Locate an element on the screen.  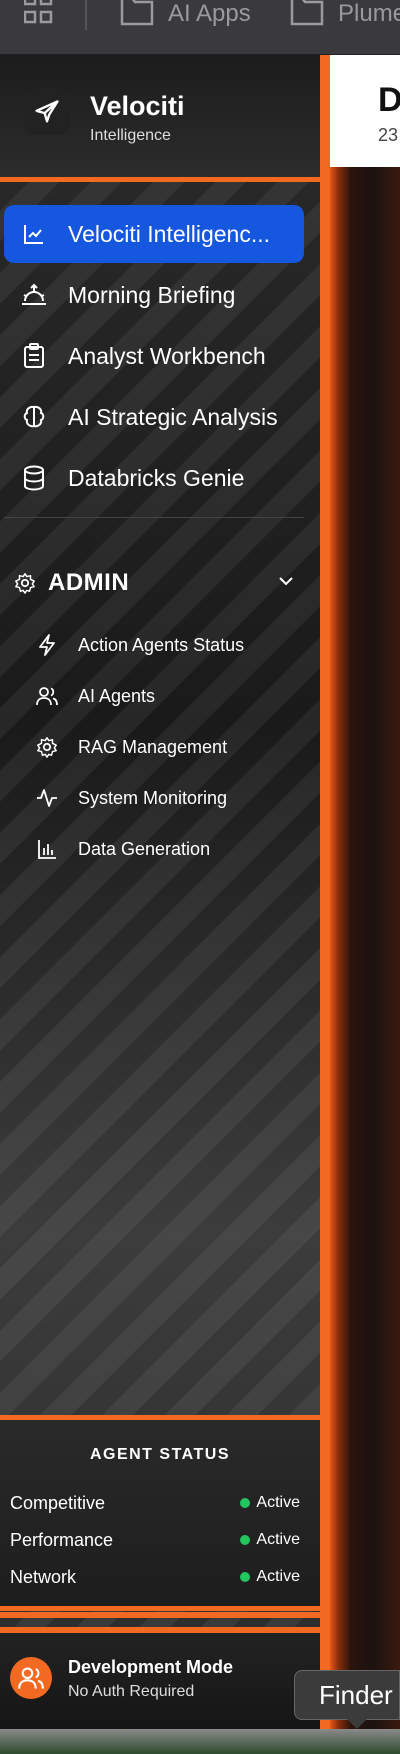
plane-icon is located at coordinates (47, 112).